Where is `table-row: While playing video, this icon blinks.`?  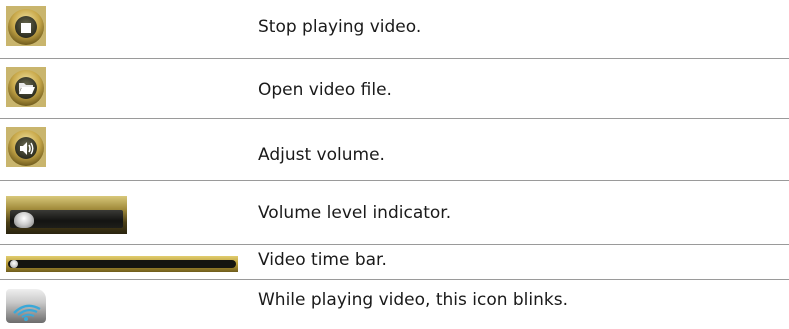 table-row: While playing video, this icon blinks. is located at coordinates (394, 304).